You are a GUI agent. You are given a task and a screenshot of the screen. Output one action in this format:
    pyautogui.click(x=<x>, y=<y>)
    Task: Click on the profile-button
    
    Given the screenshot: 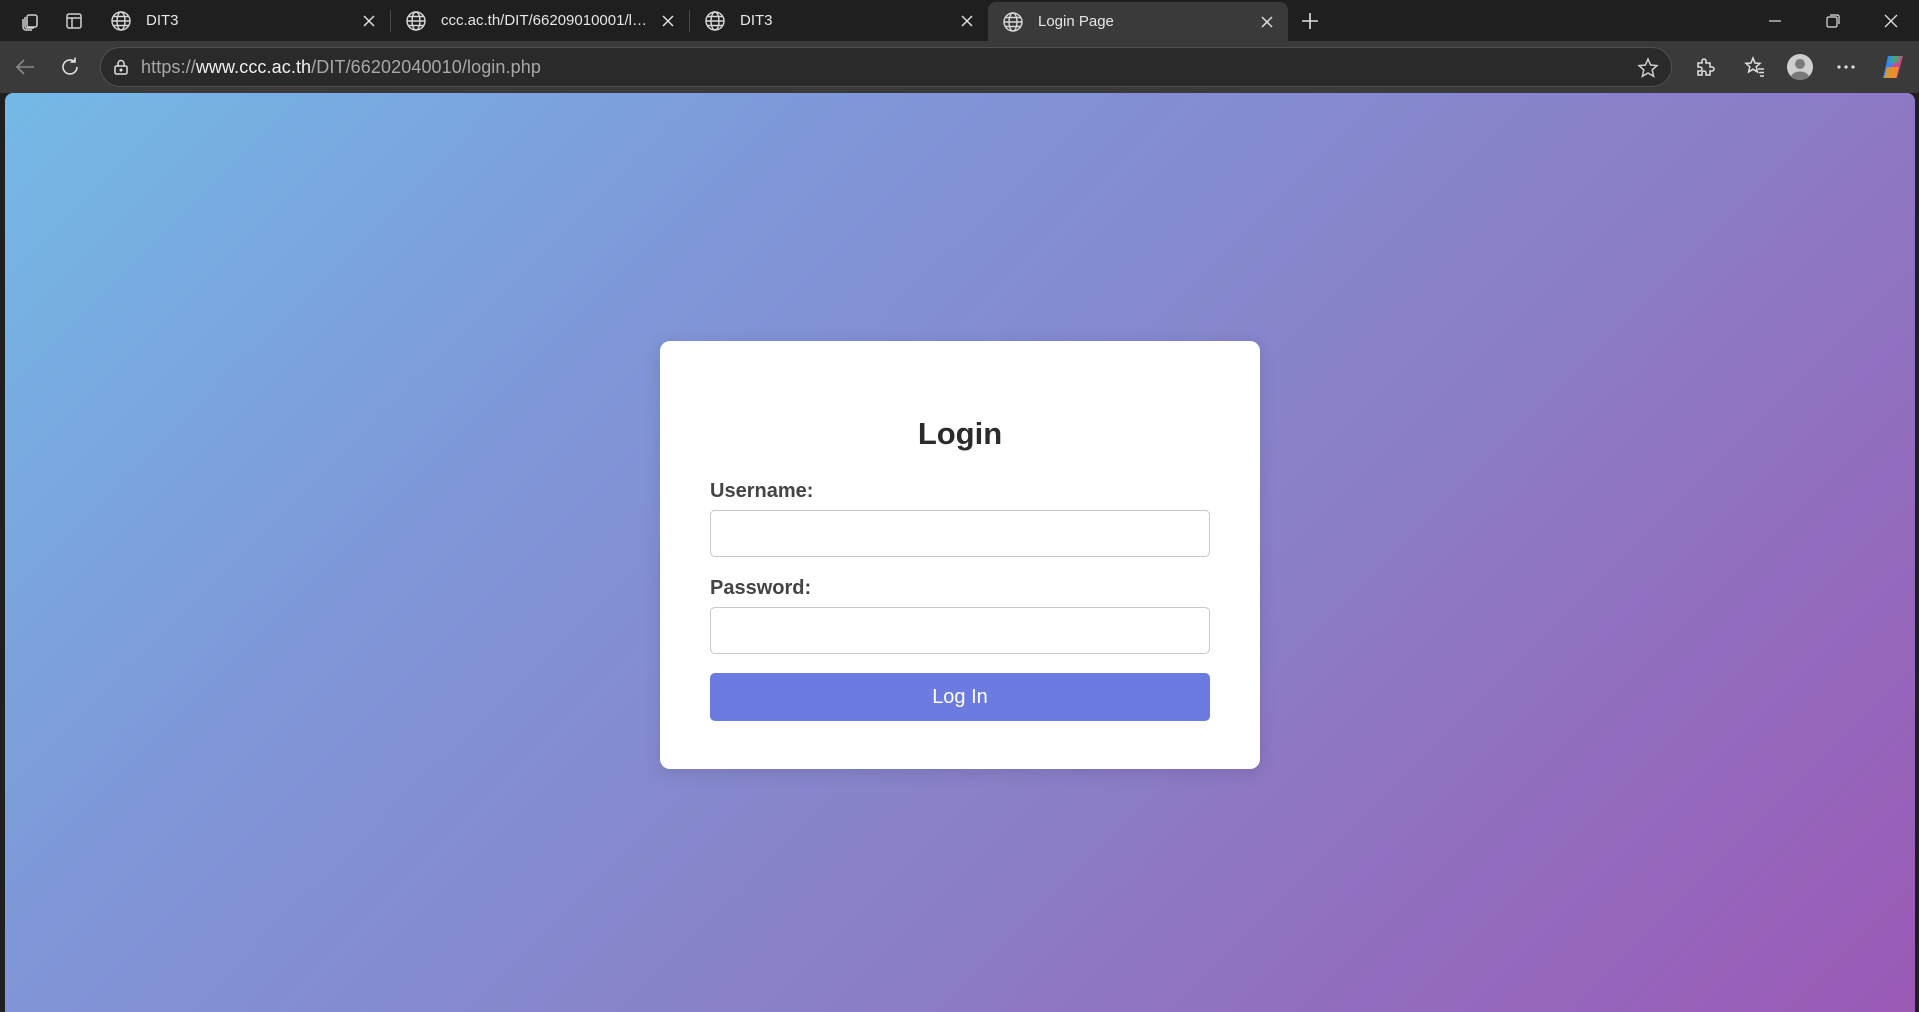 What is the action you would take?
    pyautogui.click(x=1800, y=67)
    